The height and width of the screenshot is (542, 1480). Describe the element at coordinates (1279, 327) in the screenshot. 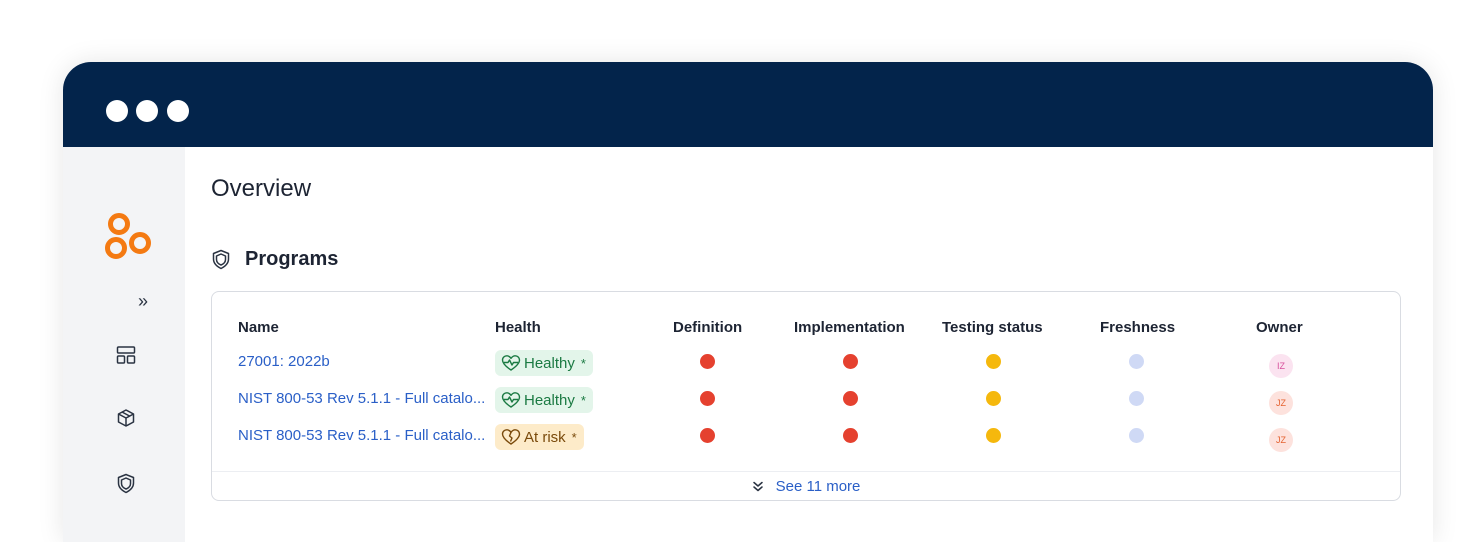

I see `column-header-owner: Owner` at that location.